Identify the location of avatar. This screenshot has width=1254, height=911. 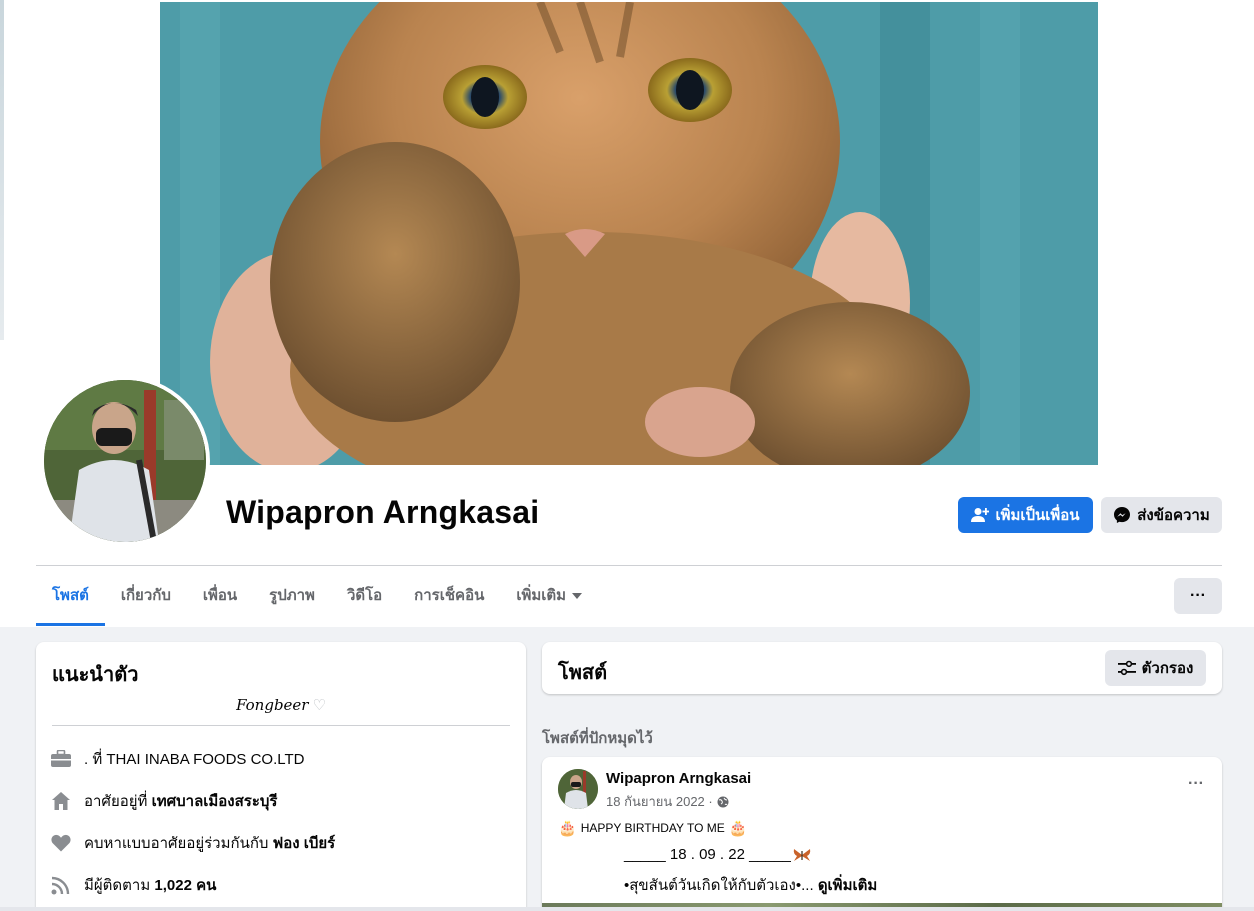
(125, 461).